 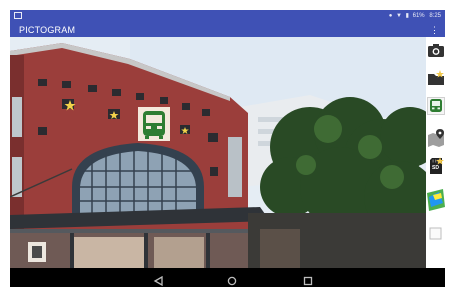 I want to click on checkbox-icon, so click(x=436, y=234).